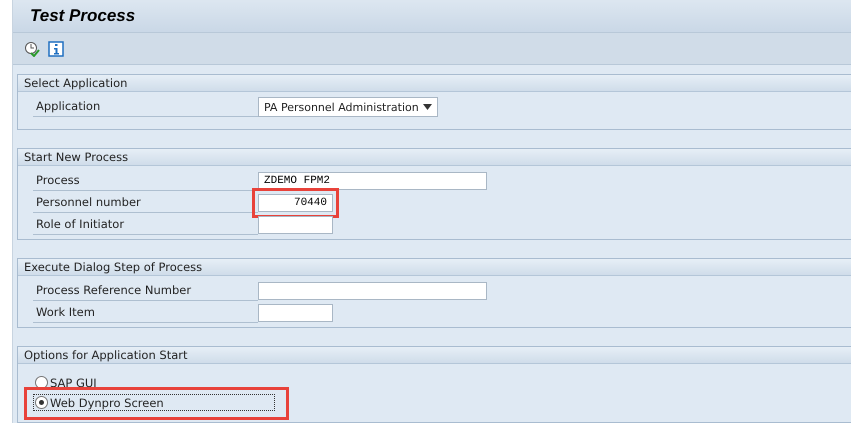  I want to click on group-title: Execute Dialog Step of Process, so click(113, 267).